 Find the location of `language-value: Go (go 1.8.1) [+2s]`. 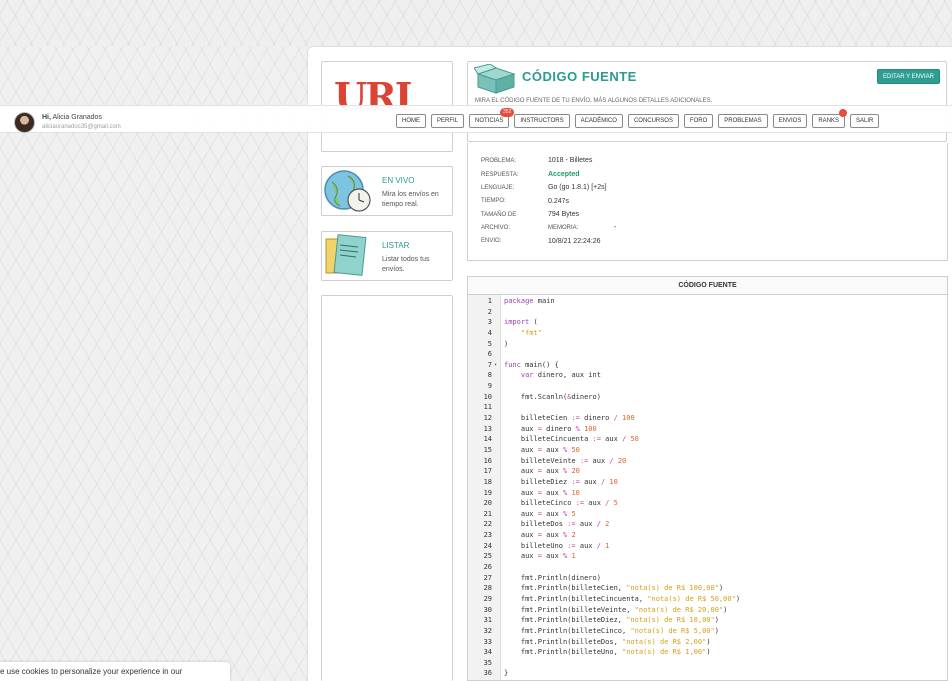

language-value: Go (go 1.8.1) [+2s] is located at coordinates (577, 187).